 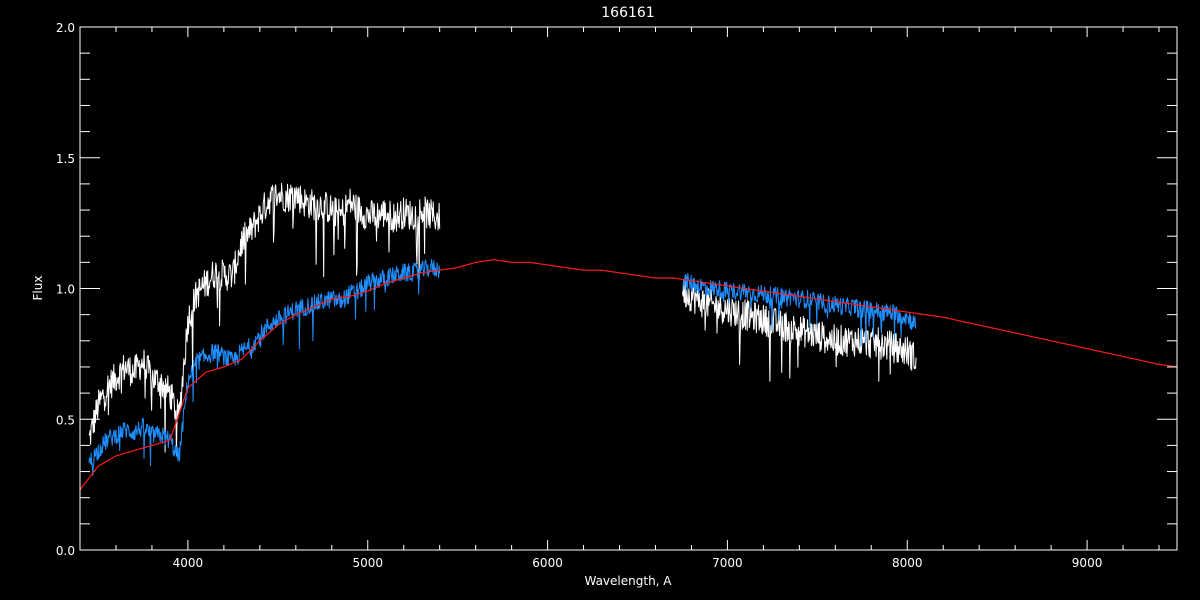 I want to click on y-axis-label: Flux, so click(x=38, y=288).